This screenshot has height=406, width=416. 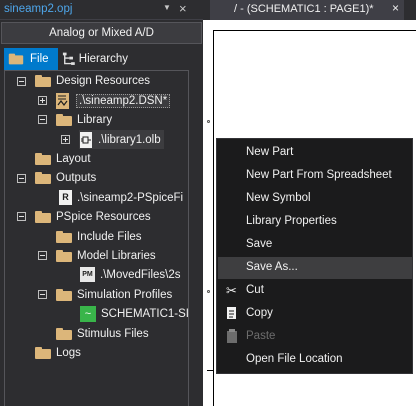 I want to click on menu-item-label: Library Properties, so click(x=291, y=221).